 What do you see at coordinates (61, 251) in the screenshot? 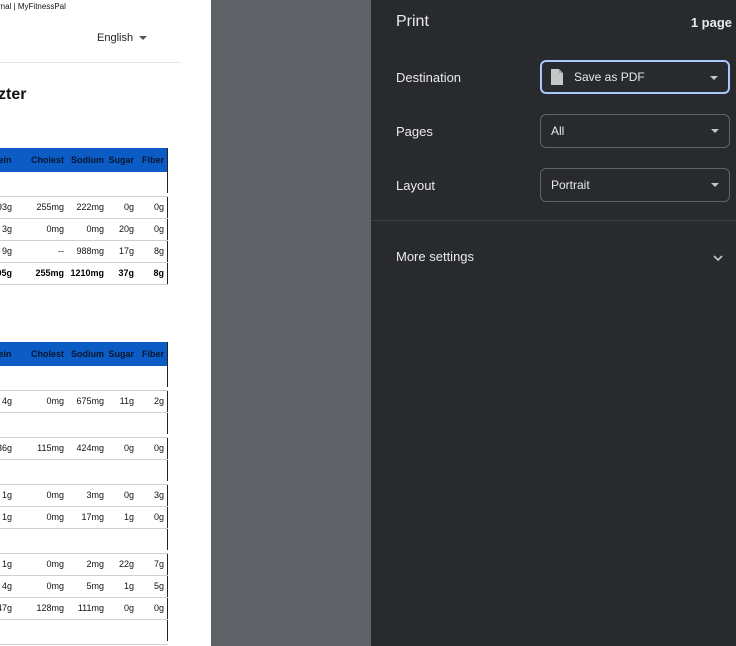
I see `table-cell: --` at bounding box center [61, 251].